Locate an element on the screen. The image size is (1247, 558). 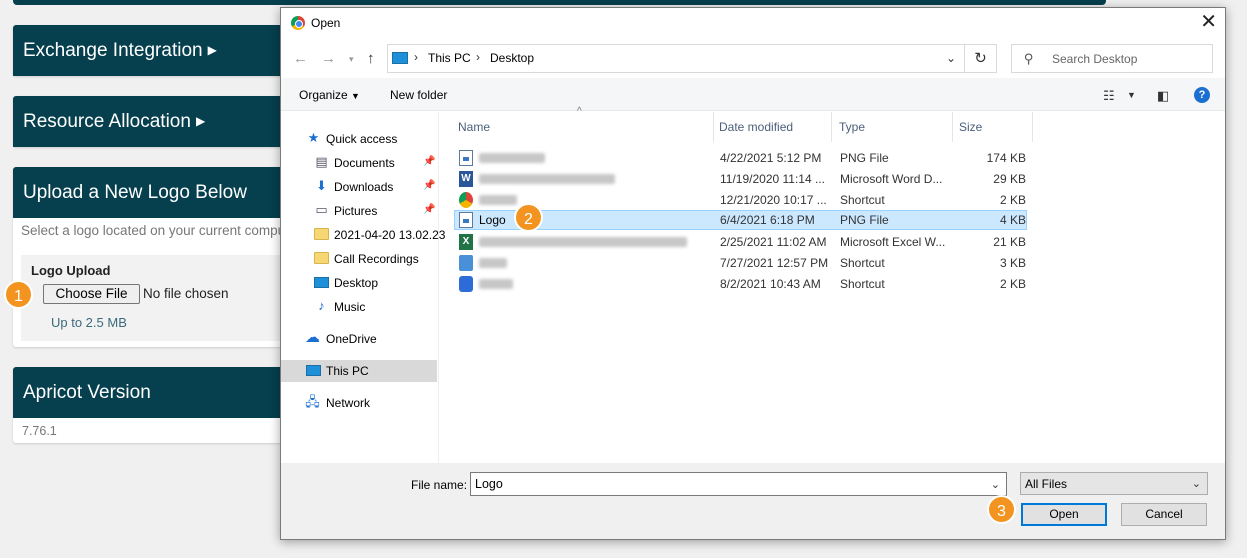
search-icon: ⚲ is located at coordinates (1029, 58).